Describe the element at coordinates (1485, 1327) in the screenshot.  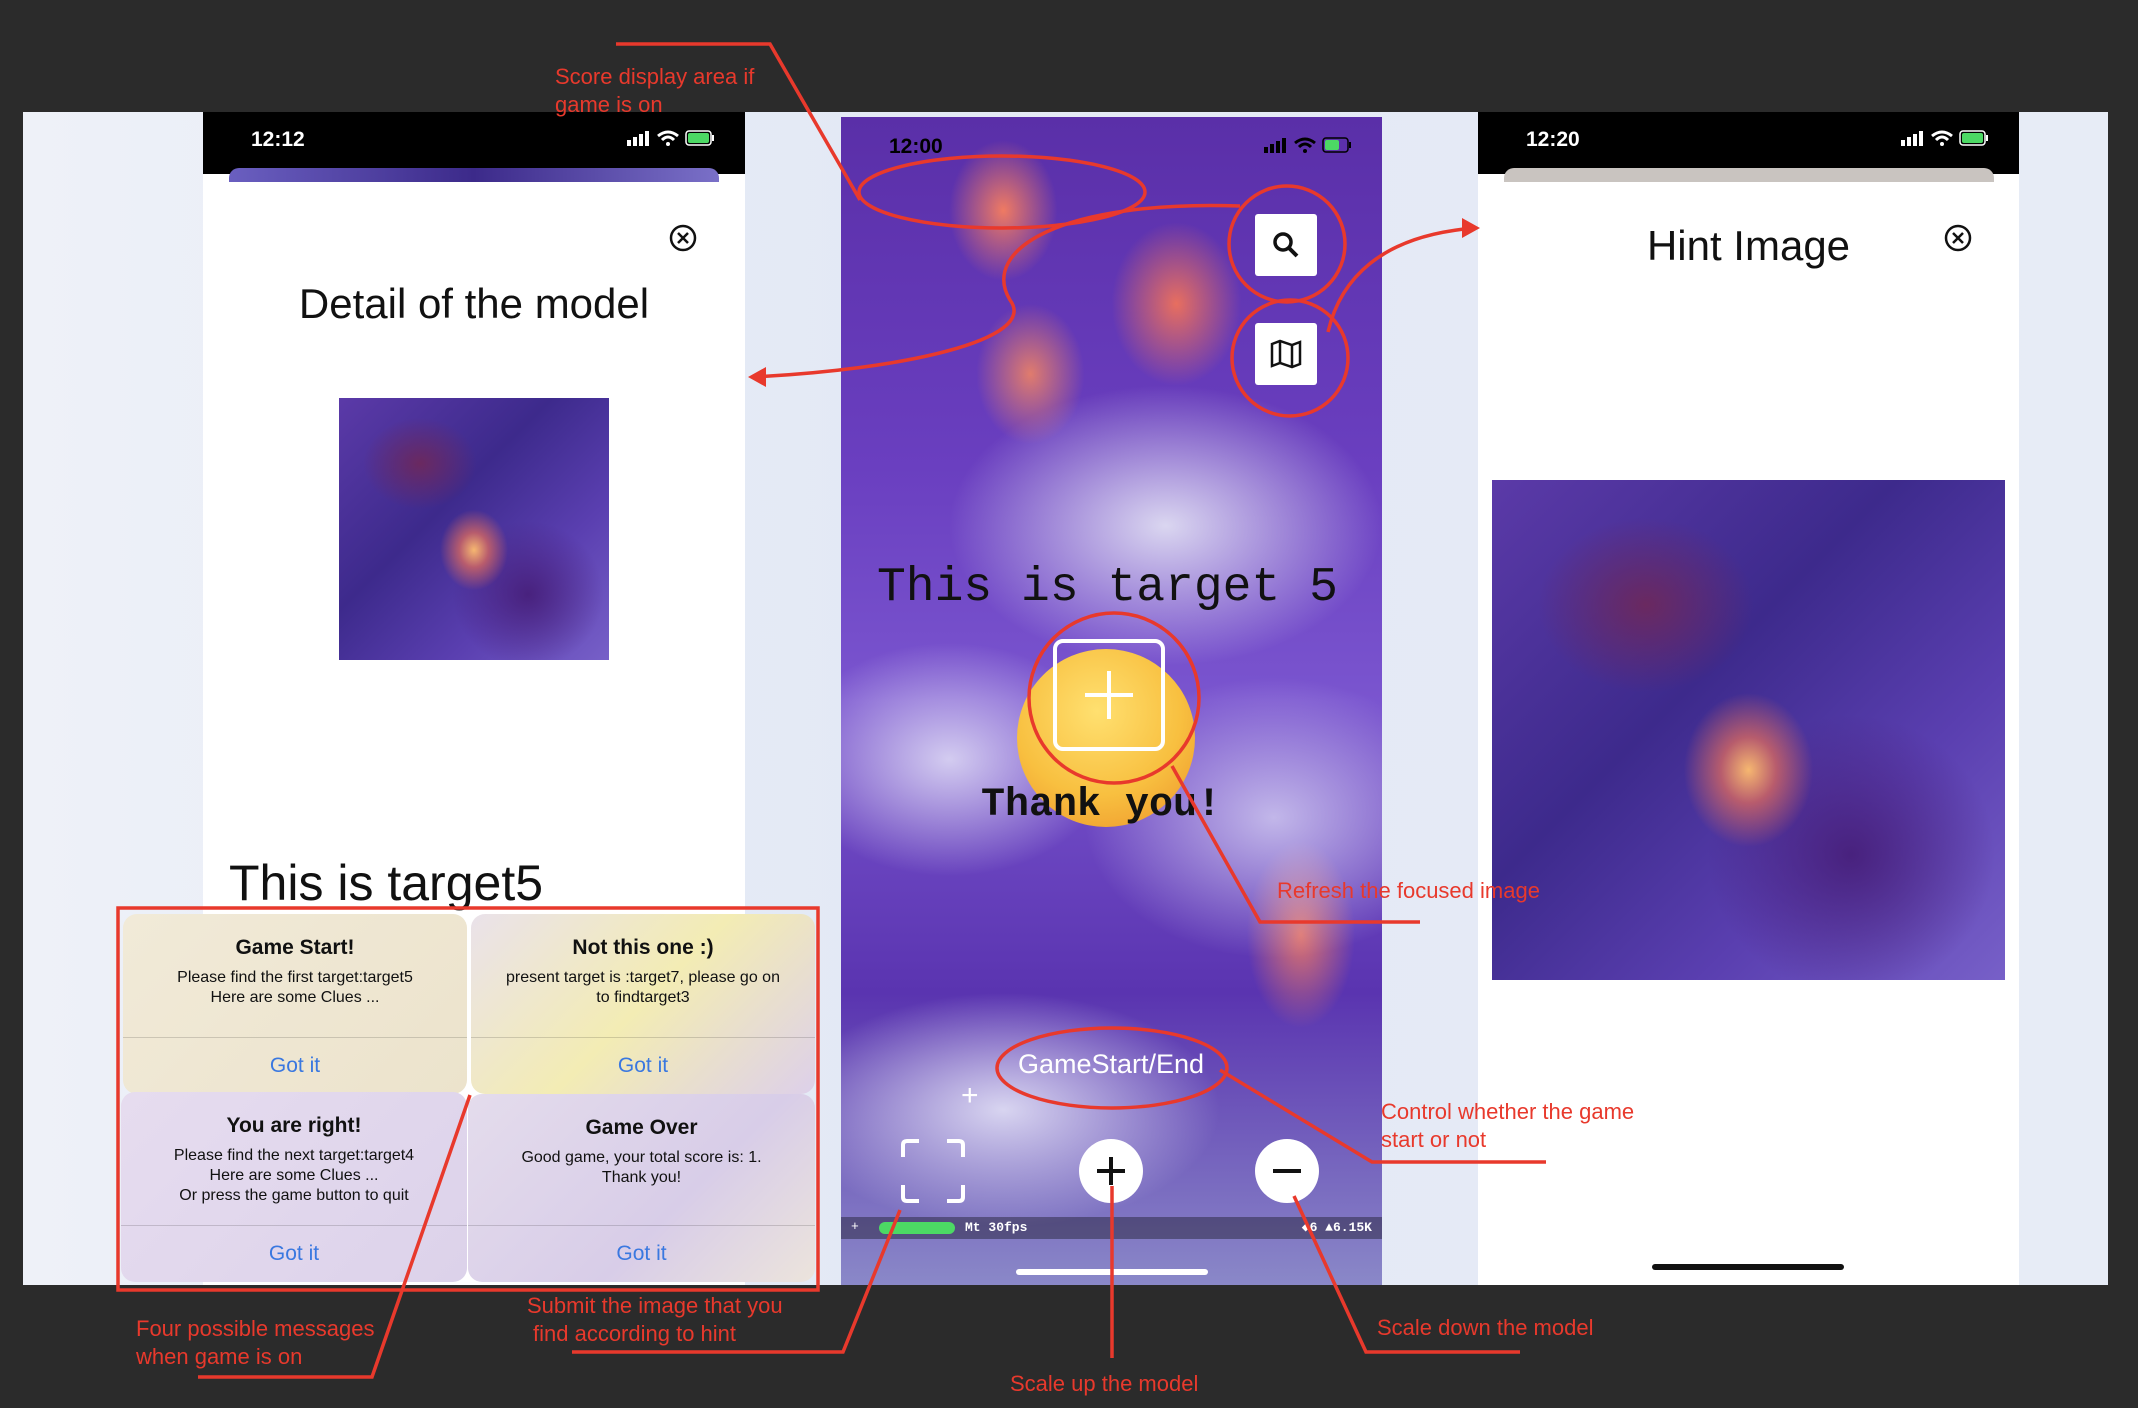
I see `annotation-scale-down: Scale down the model` at that location.